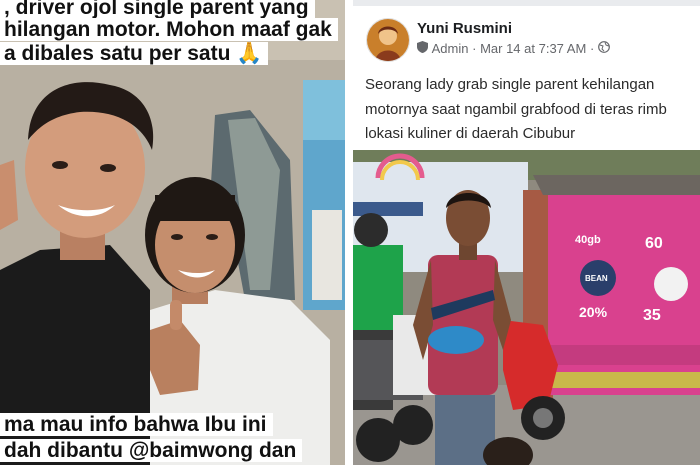 Image resolution: width=700 pixels, height=465 pixels. Describe the element at coordinates (588, 240) in the screenshot. I see `photo-sign-text: 40gb` at that location.